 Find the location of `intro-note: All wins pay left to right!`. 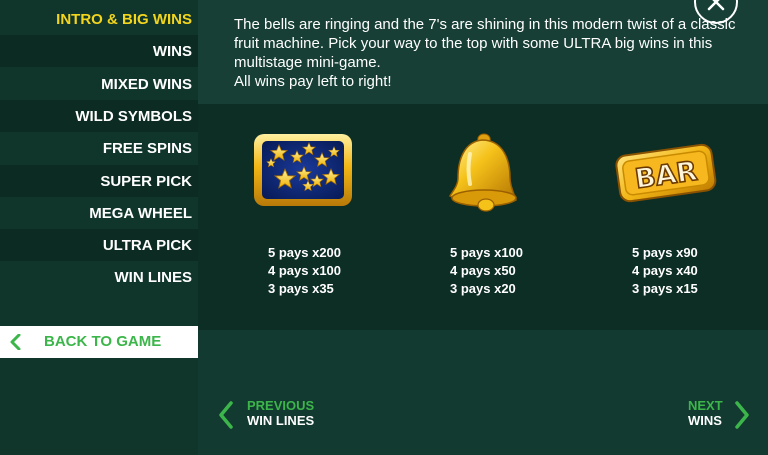

intro-note: All wins pay left to right! is located at coordinates (313, 81).